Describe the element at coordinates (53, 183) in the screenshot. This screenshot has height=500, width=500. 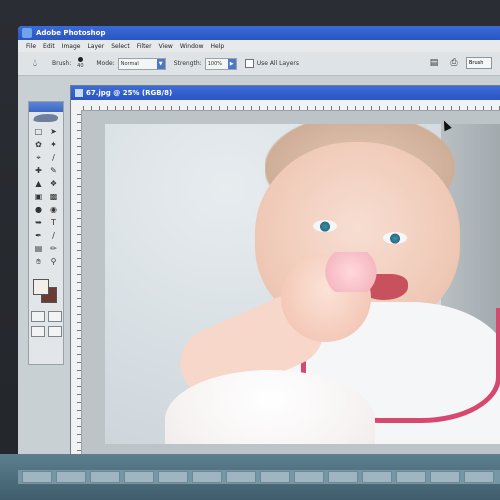
I see `history-brush-icon: ❖` at that location.